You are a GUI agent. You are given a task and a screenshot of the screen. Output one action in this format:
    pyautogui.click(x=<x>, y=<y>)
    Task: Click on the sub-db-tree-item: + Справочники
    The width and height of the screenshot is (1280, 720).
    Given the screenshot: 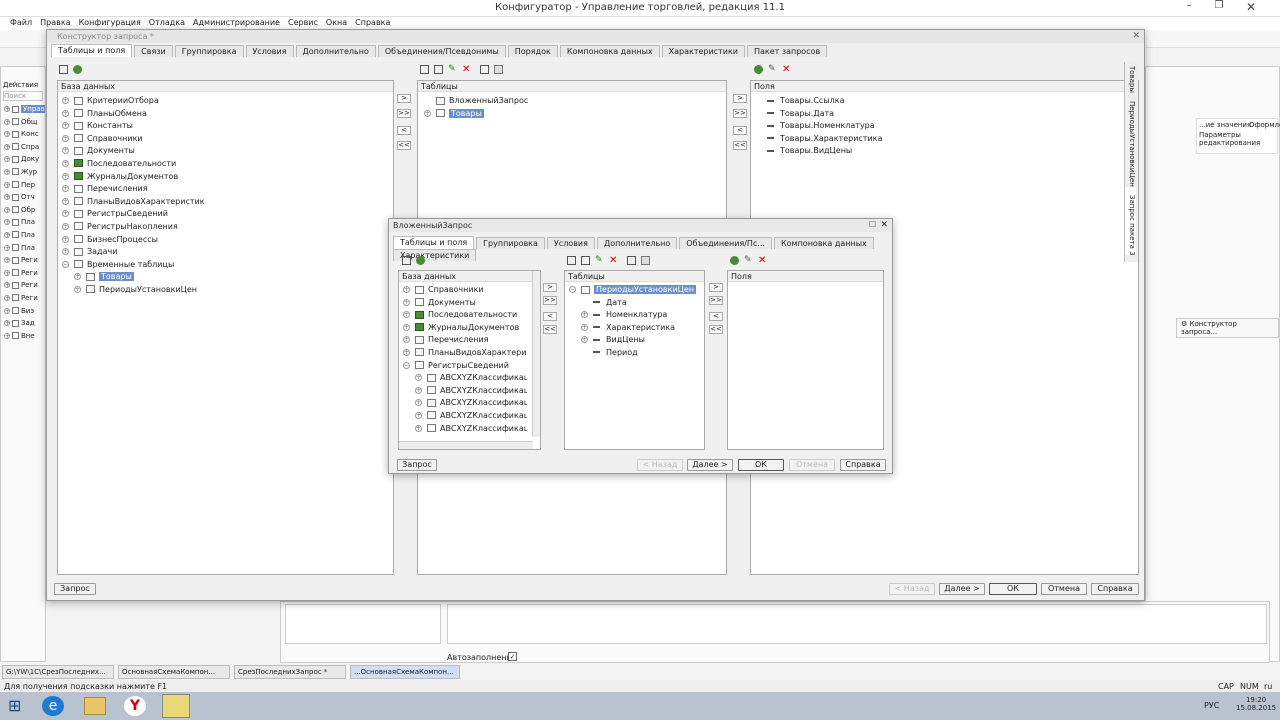 What is the action you would take?
    pyautogui.click(x=465, y=290)
    